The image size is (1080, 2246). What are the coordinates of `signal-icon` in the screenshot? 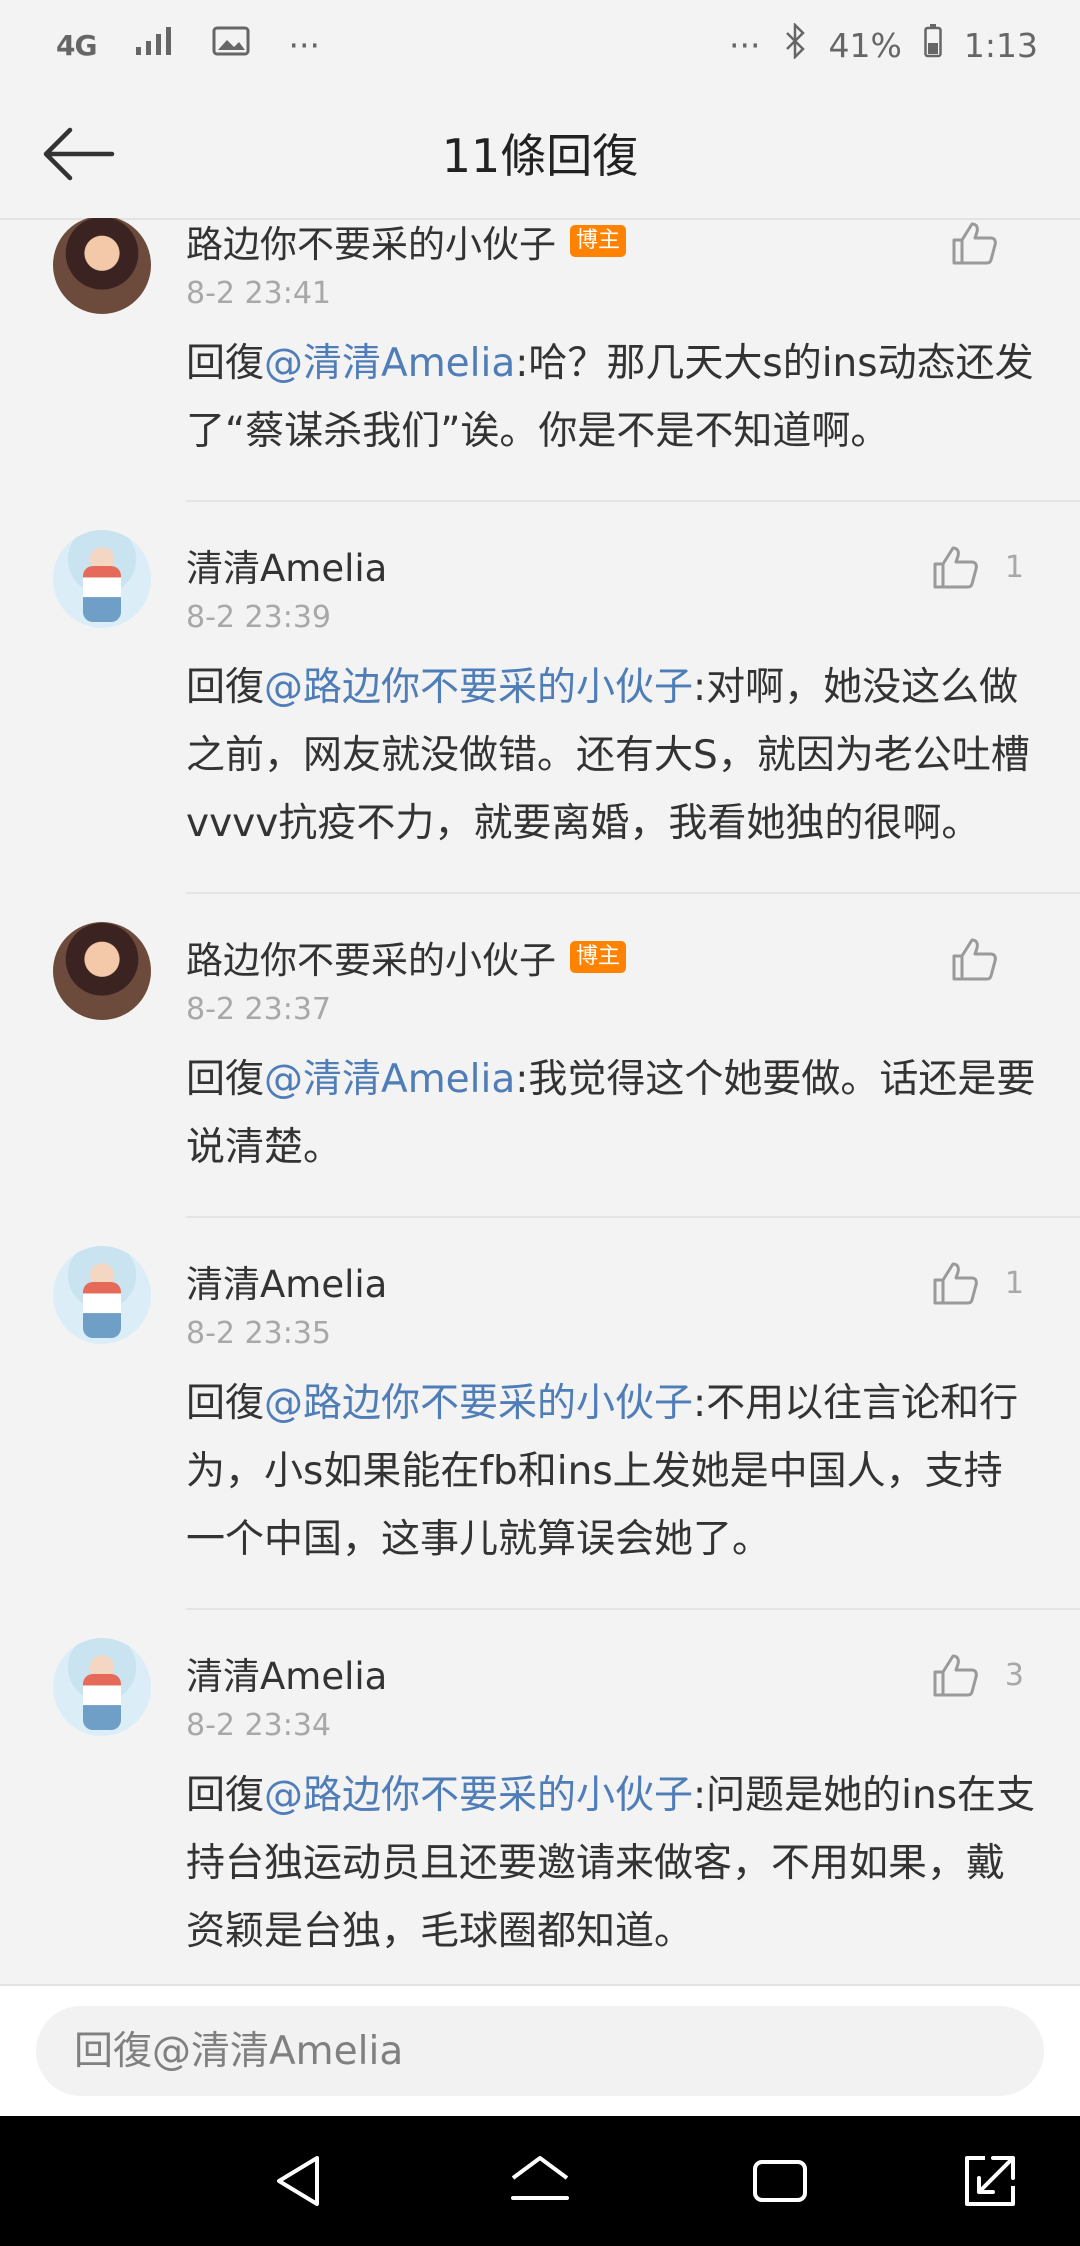 It's located at (154, 45).